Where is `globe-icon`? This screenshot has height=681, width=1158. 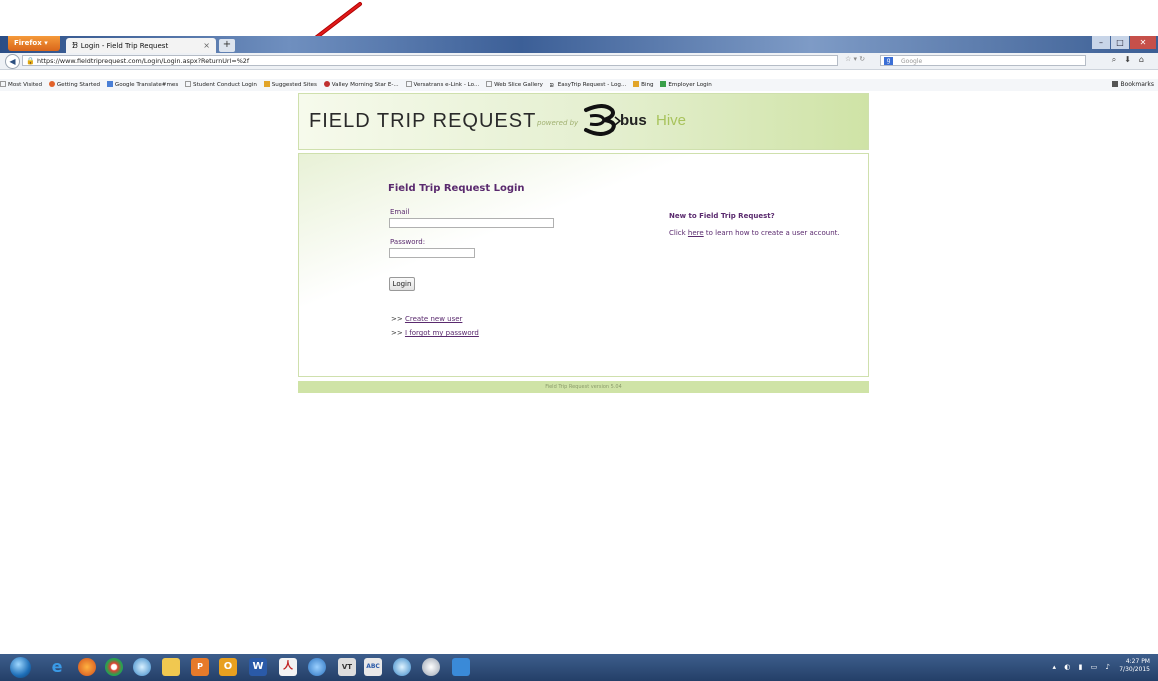
globe-icon is located at coordinates (402, 667).